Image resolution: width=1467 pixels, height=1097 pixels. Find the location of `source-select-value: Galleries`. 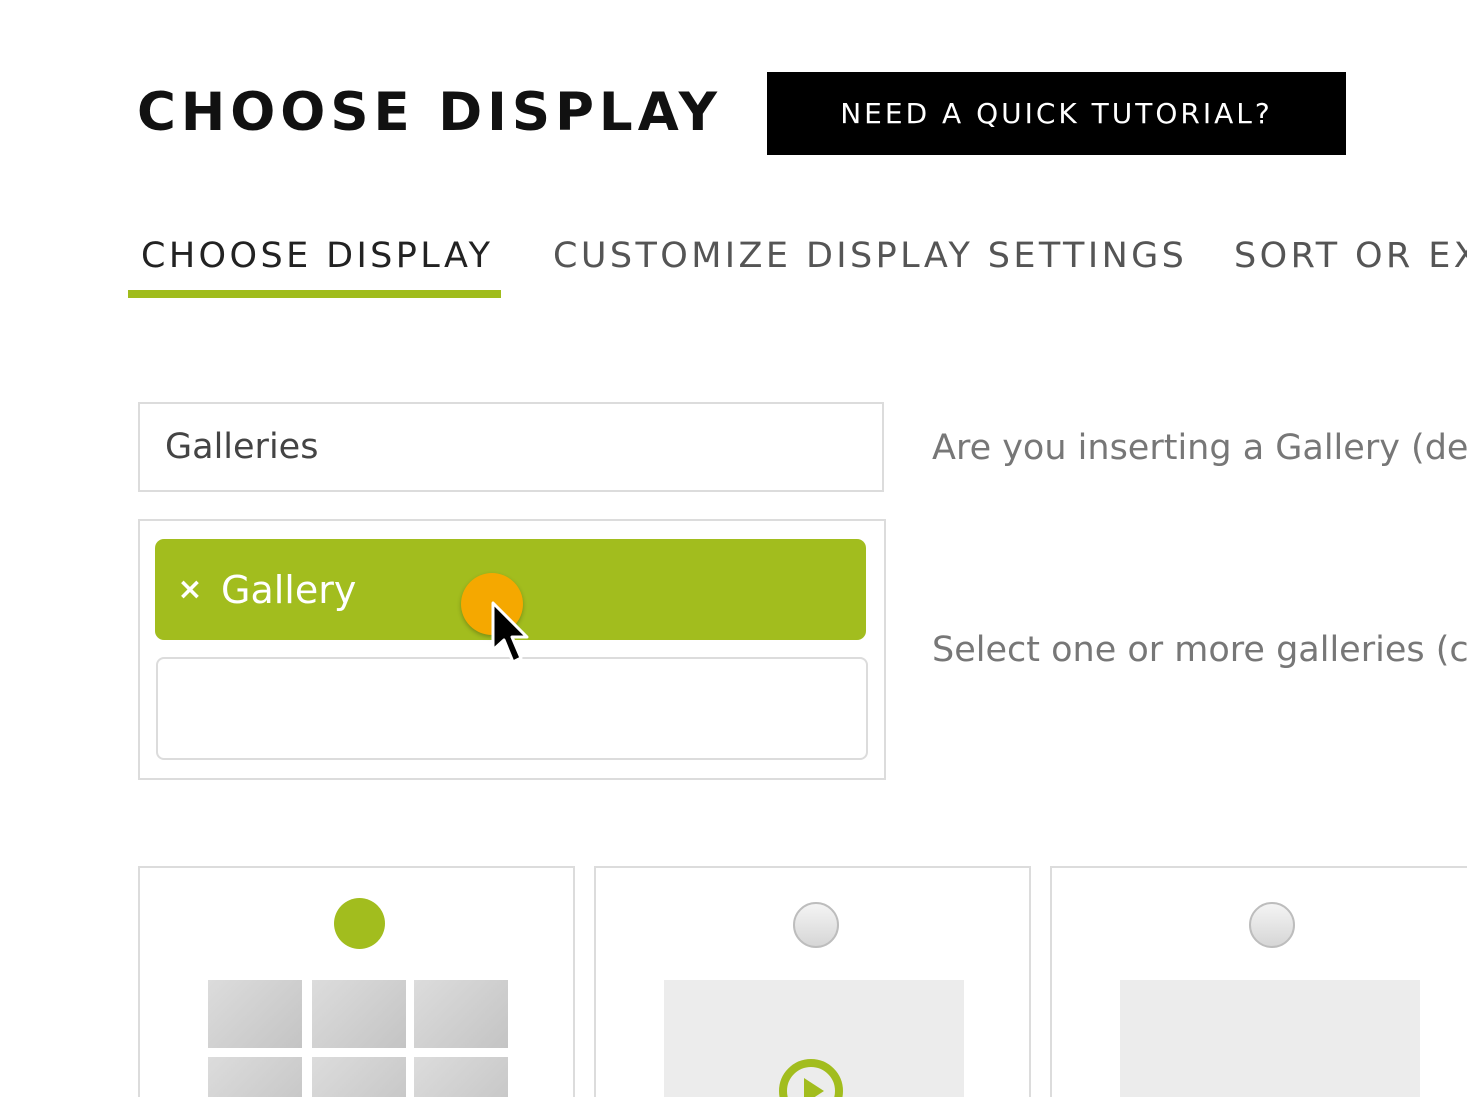

source-select-value: Galleries is located at coordinates (242, 447).